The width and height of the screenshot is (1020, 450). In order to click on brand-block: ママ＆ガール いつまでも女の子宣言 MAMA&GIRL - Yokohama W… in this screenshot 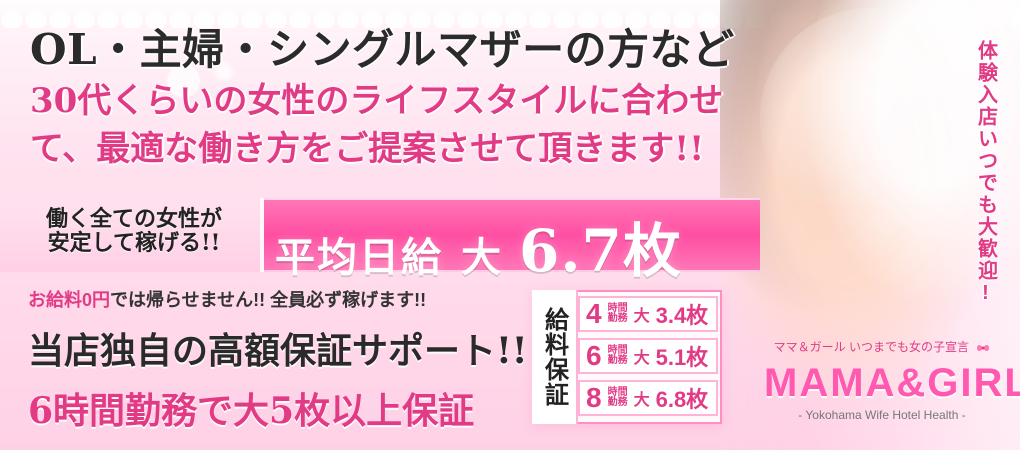, I will do `click(892, 388)`.